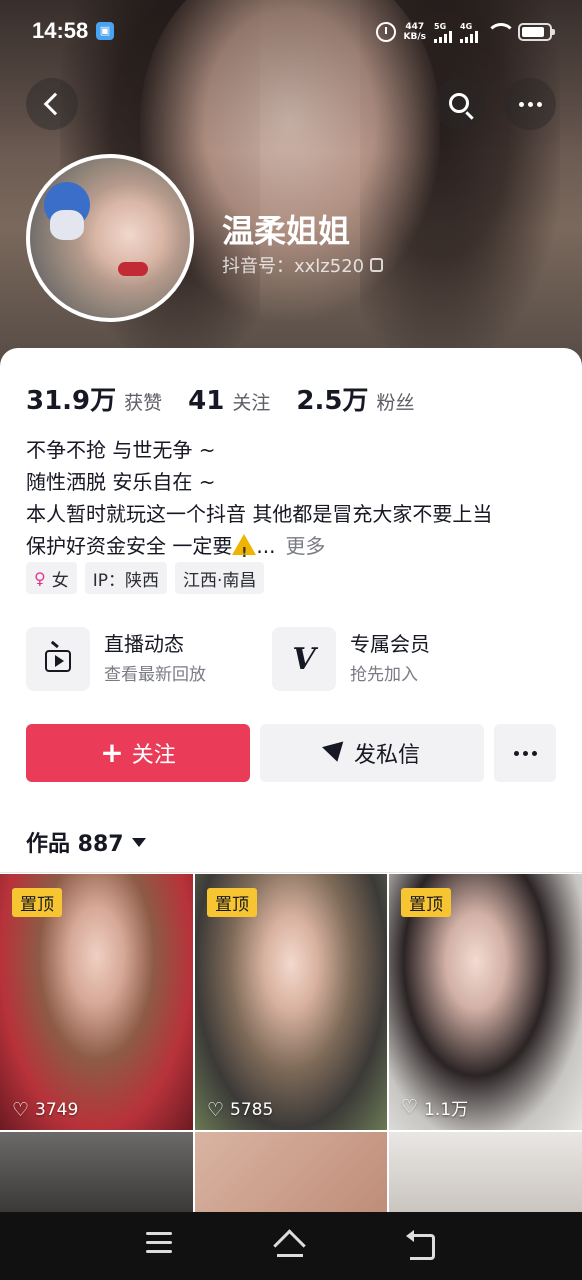 The height and width of the screenshot is (1280, 582). I want to click on feature-entries: 直播动态 查看最新回放 V 专属会员 抢先加入, so click(296, 659).